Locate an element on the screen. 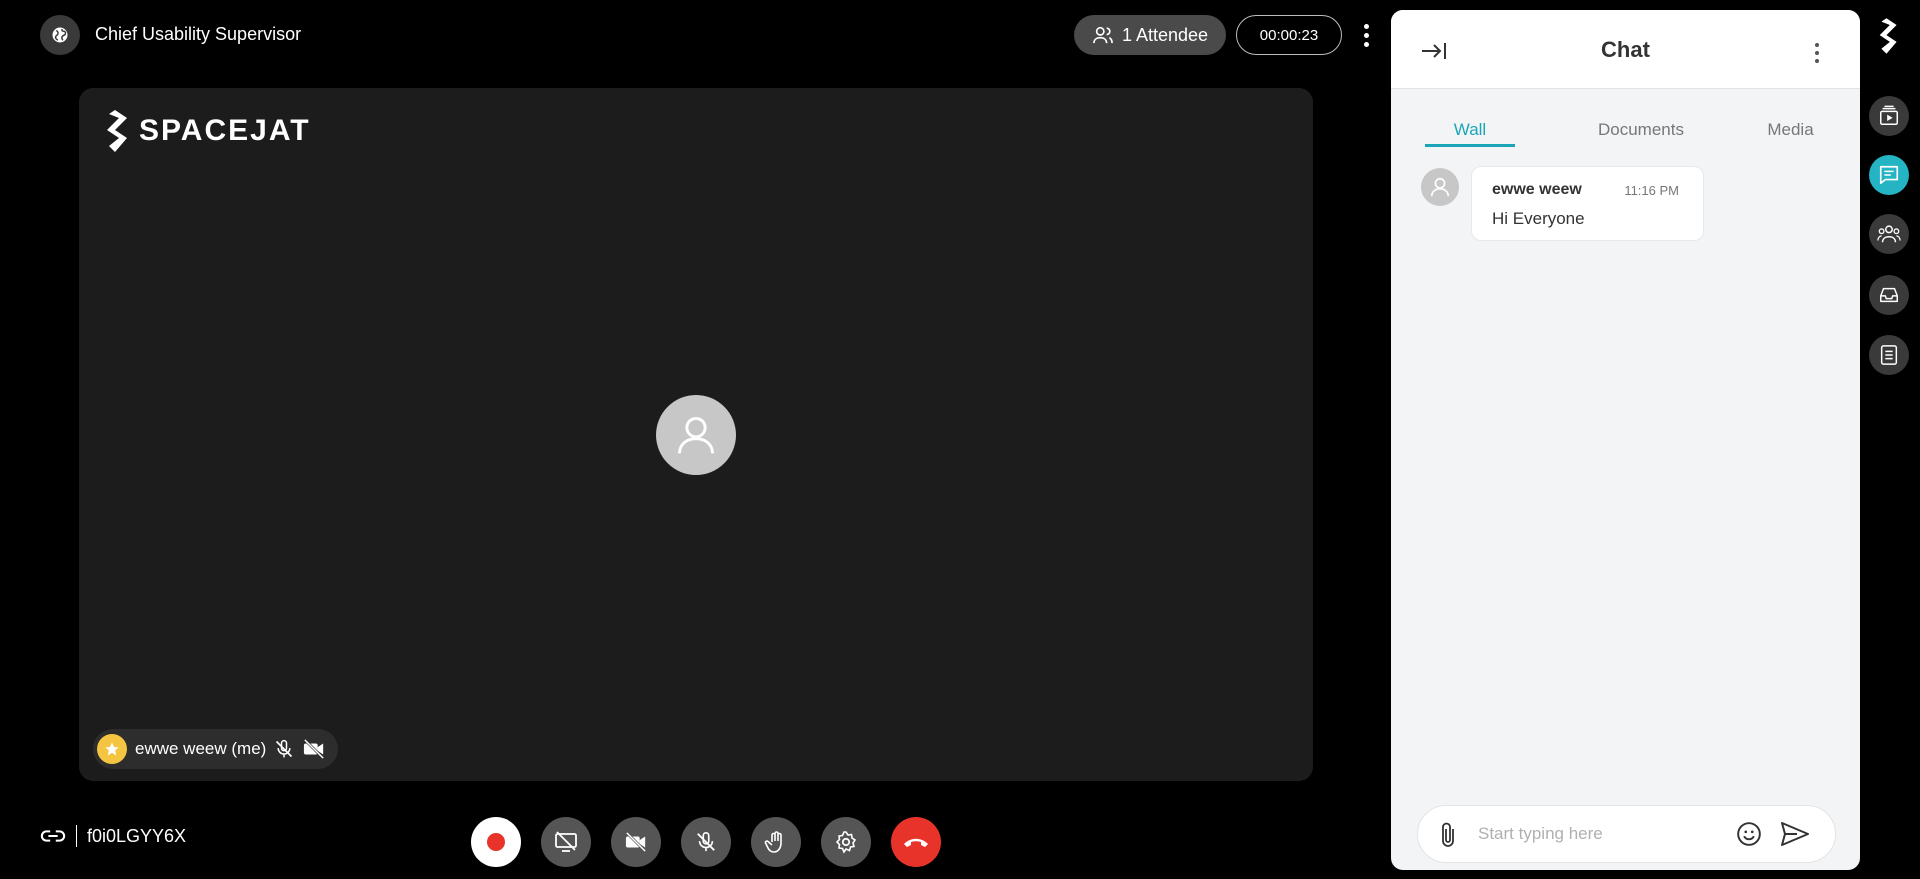 Image resolution: width=1920 pixels, height=879 pixels. raise-hand-button is located at coordinates (776, 842).